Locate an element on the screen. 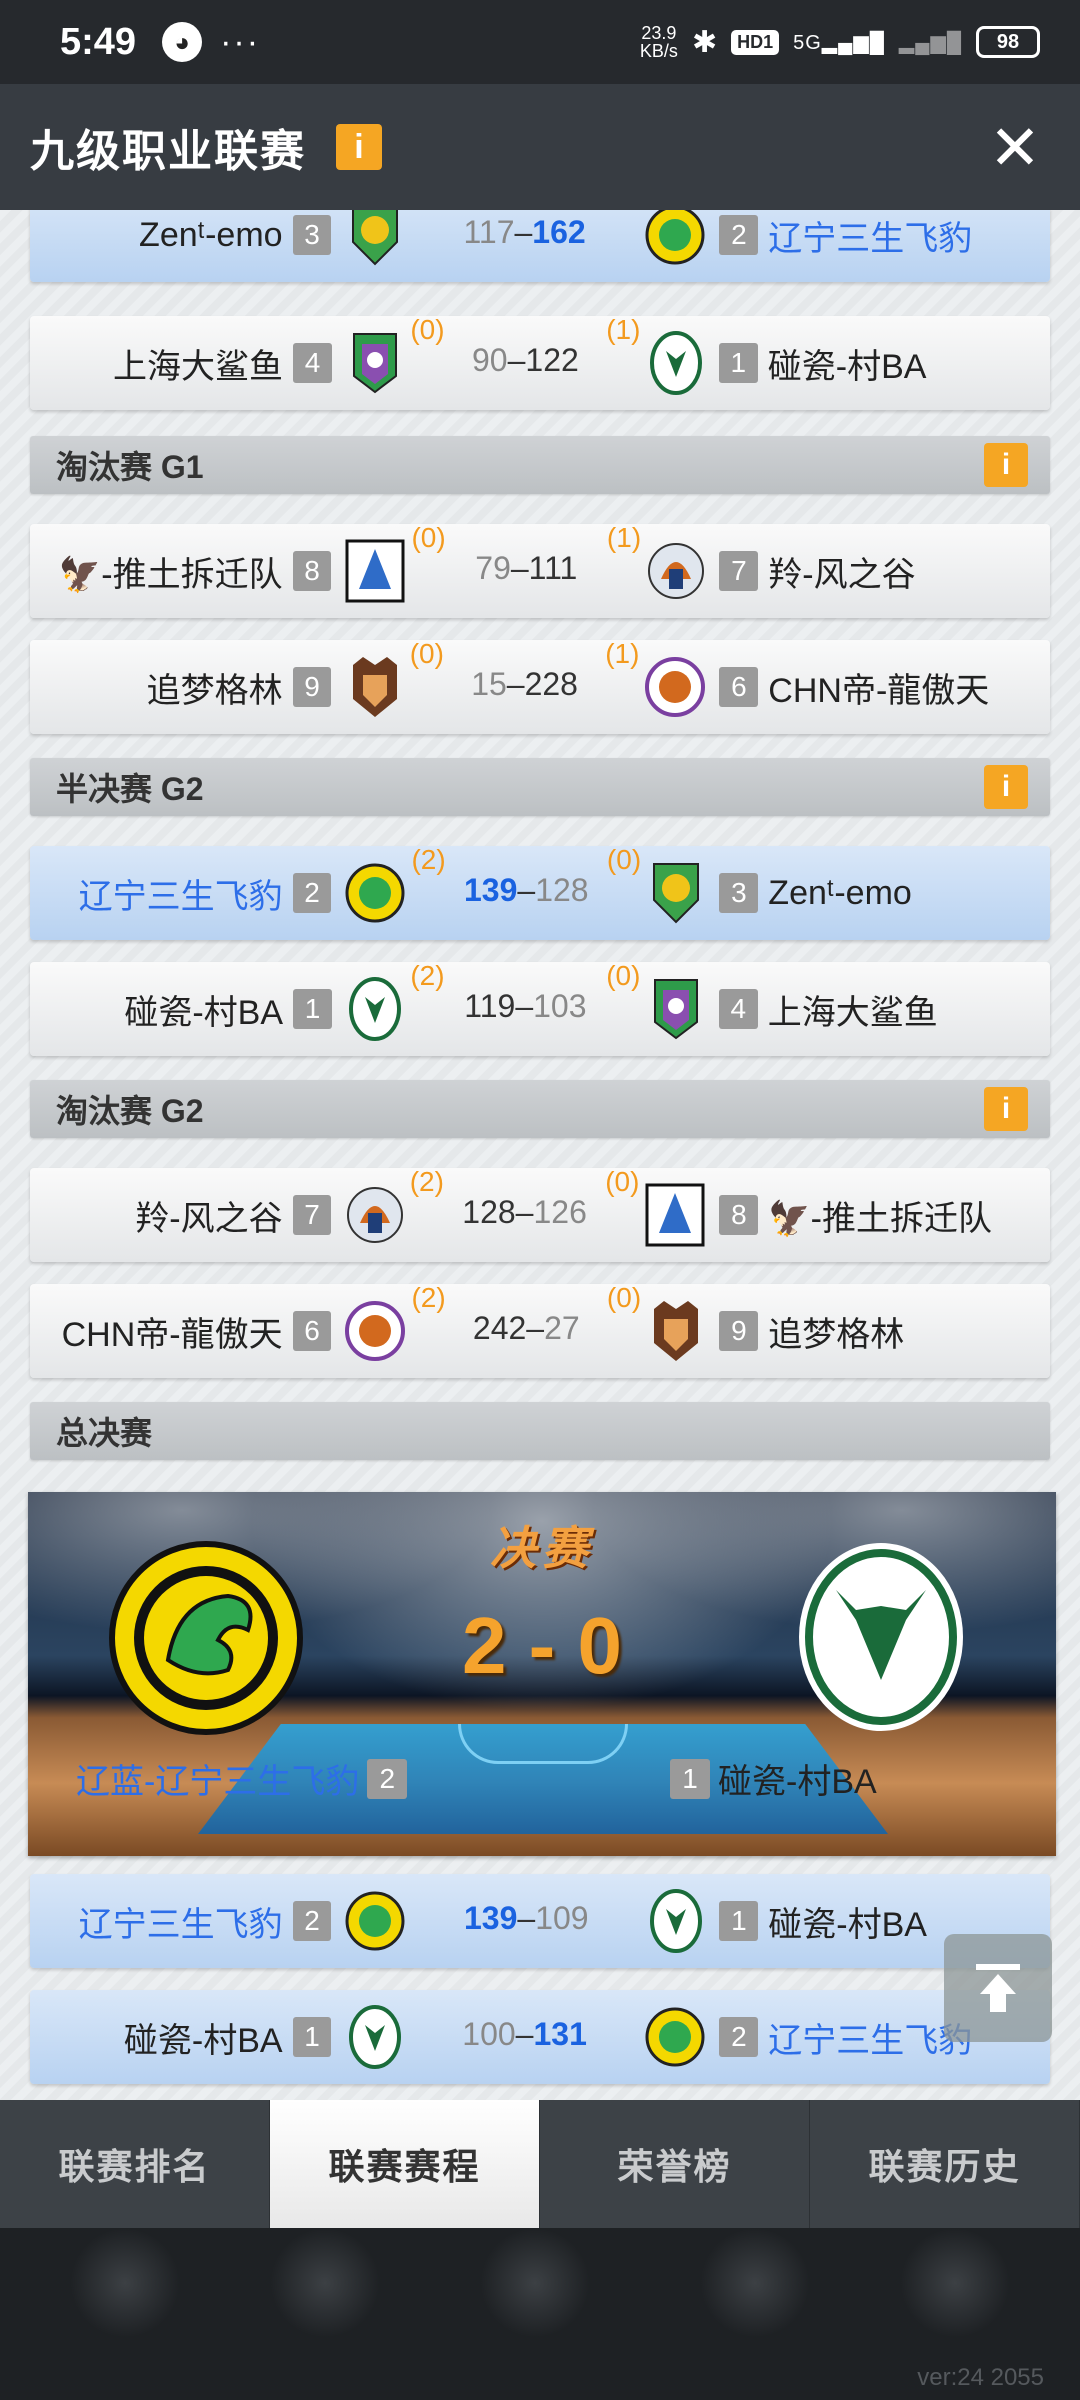 The width and height of the screenshot is (1080, 2400). hd-icon: HD1 is located at coordinates (755, 42).